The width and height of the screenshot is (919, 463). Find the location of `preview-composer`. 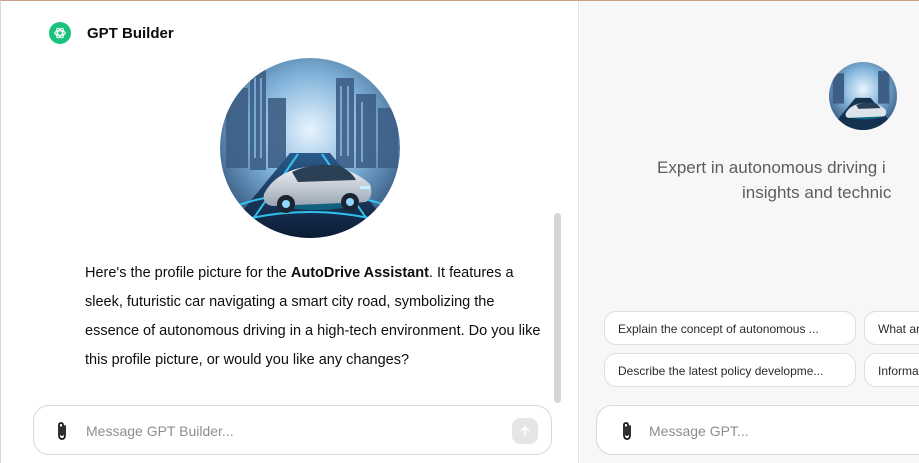

preview-composer is located at coordinates (757, 430).